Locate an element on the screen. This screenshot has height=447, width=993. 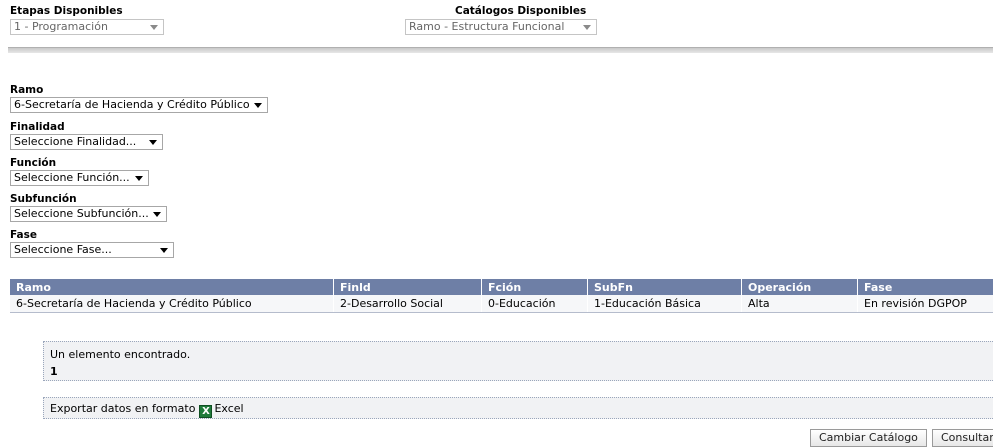
pagination-page-link: 1 is located at coordinates (54, 371).